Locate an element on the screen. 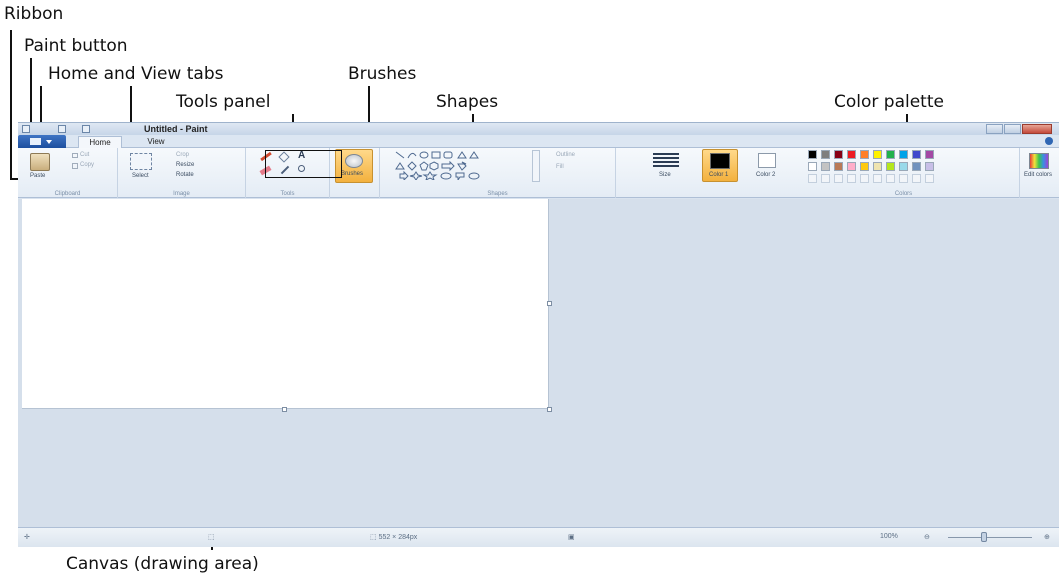 This screenshot has height=580, width=1059. status-bar: ✛ ⬚ ⬚ 552 × 284px ▣ 100% ⊖ ⊕ is located at coordinates (538, 537).